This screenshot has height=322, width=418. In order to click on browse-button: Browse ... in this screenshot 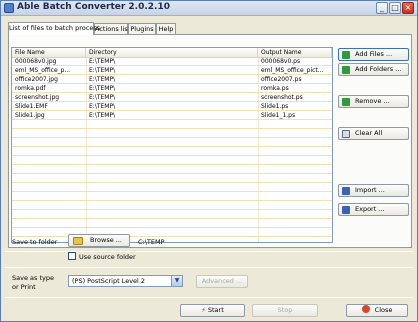, I will do `click(99, 240)`.